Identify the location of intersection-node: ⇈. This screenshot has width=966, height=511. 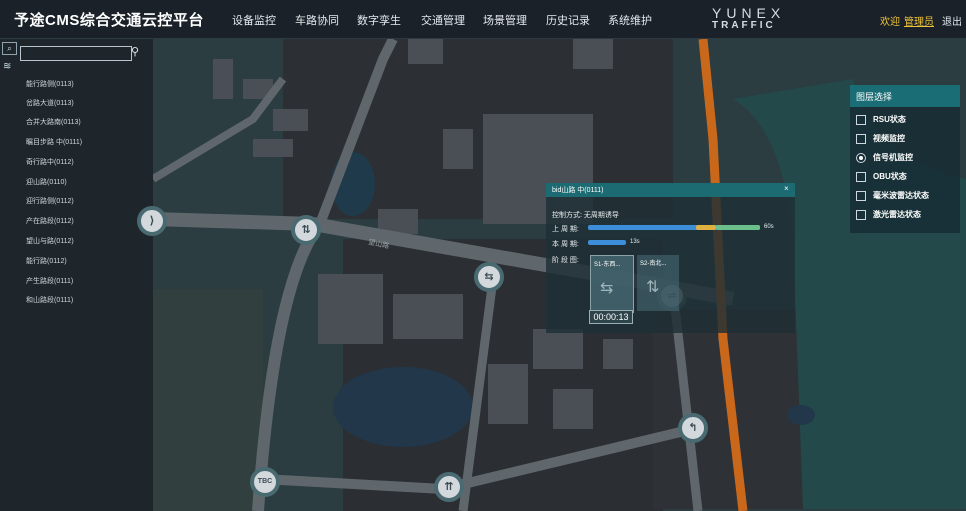
(449, 487).